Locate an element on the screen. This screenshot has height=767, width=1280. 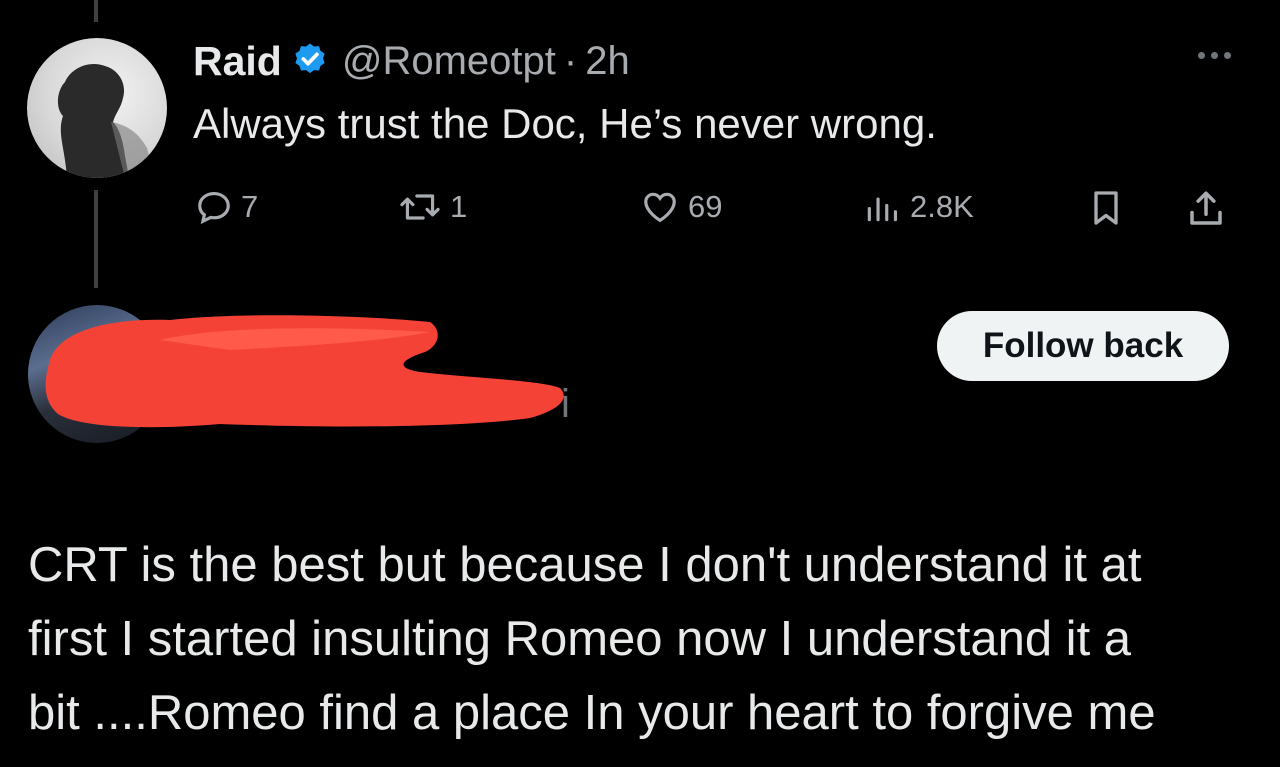
reply-handle-tail: i is located at coordinates (565, 404).